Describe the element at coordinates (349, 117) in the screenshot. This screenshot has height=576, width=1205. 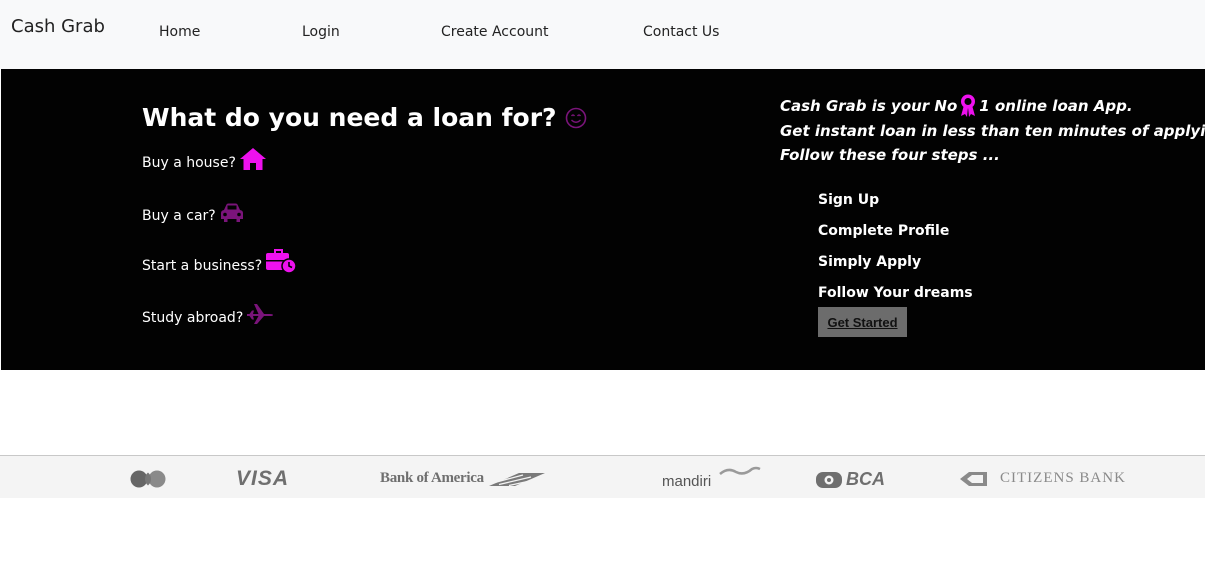
I see `hero-title-text: What do you need a loan for?` at that location.